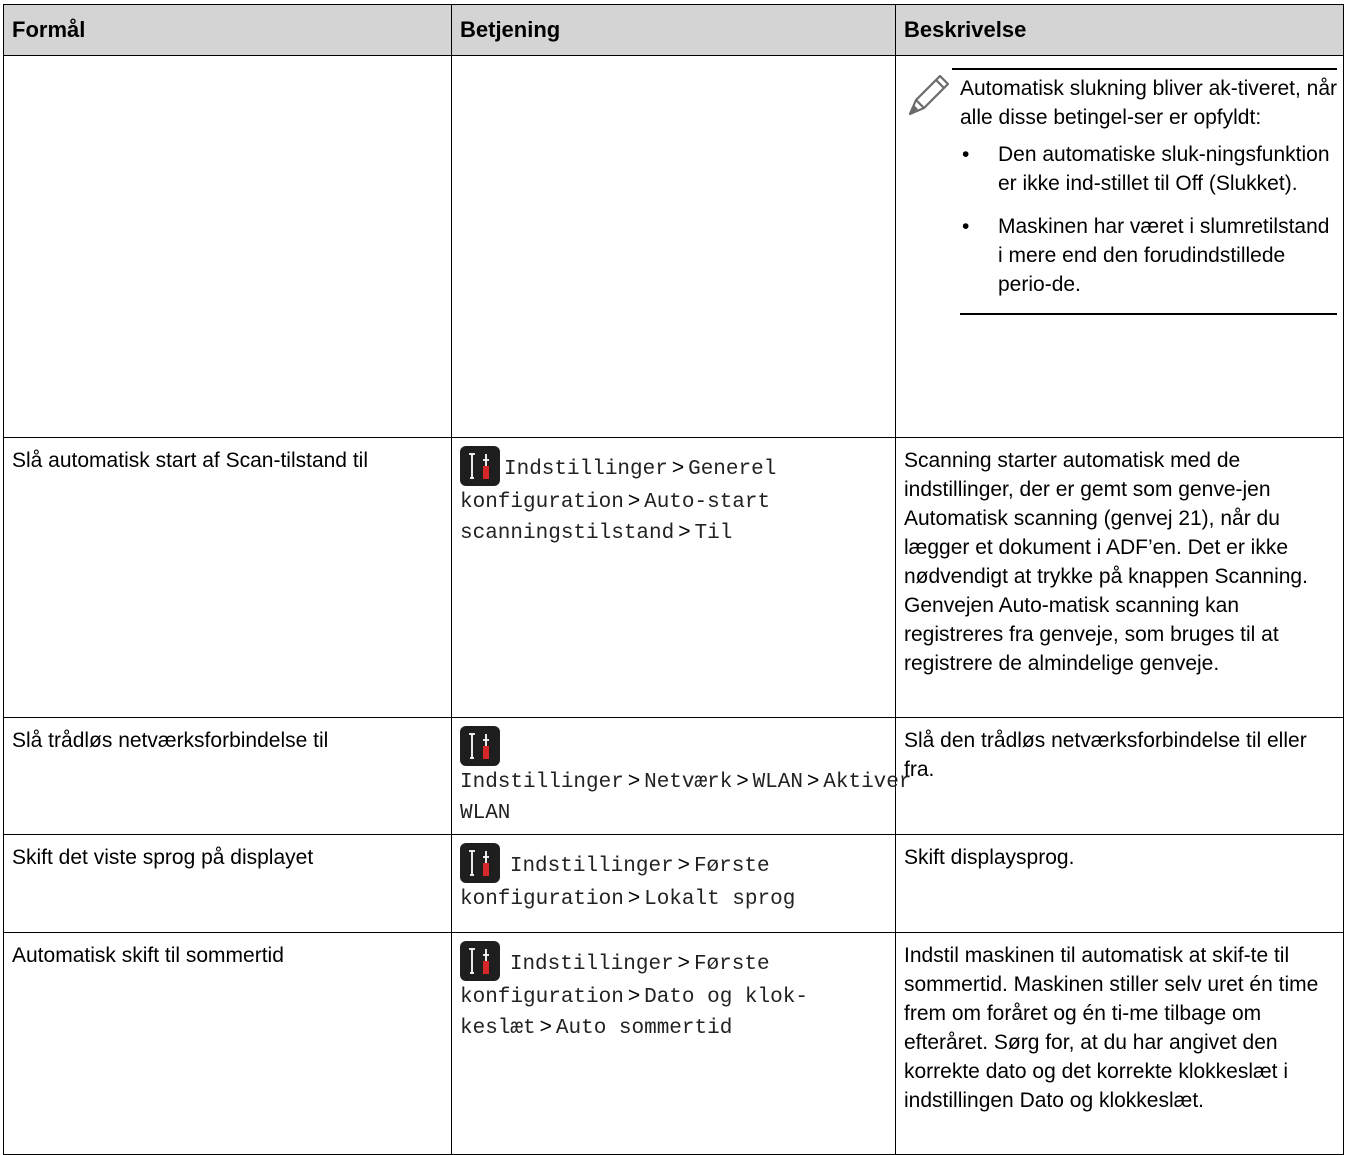 The width and height of the screenshot is (1347, 1155). I want to click on purpose-cell: Skift det viste sprog på displayet, so click(227, 883).